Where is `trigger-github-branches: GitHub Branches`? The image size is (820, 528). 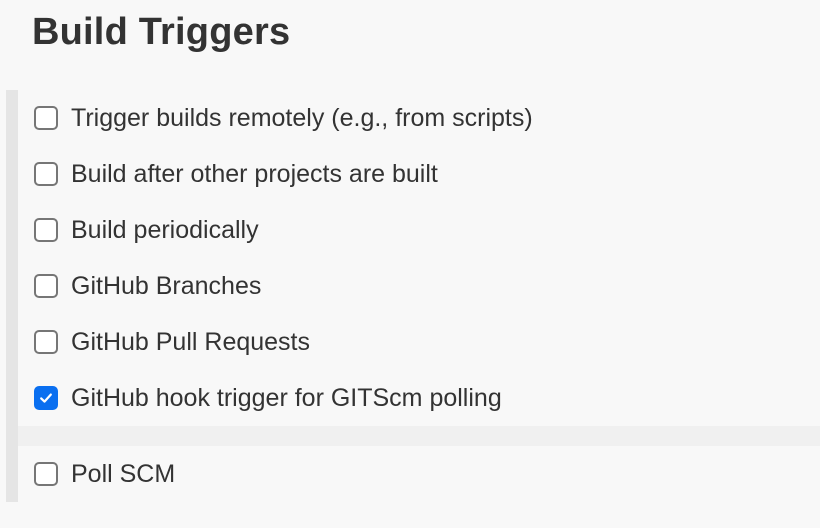
trigger-github-branches: GitHub Branches is located at coordinates (147, 286).